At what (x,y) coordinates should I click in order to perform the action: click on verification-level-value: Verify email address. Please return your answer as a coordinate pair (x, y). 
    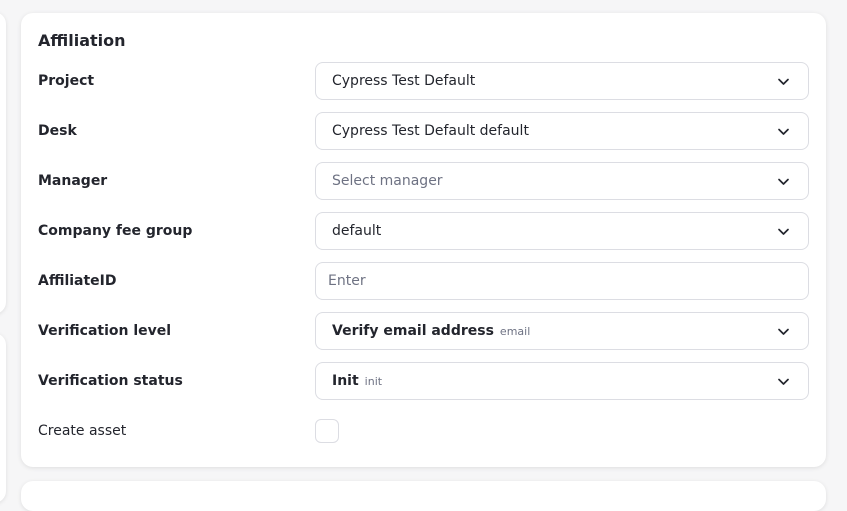
    Looking at the image, I should click on (413, 331).